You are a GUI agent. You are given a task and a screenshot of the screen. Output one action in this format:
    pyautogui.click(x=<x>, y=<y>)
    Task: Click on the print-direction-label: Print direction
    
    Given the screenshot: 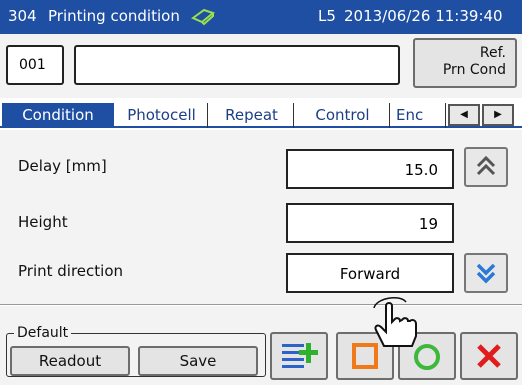 What is the action you would take?
    pyautogui.click(x=71, y=271)
    